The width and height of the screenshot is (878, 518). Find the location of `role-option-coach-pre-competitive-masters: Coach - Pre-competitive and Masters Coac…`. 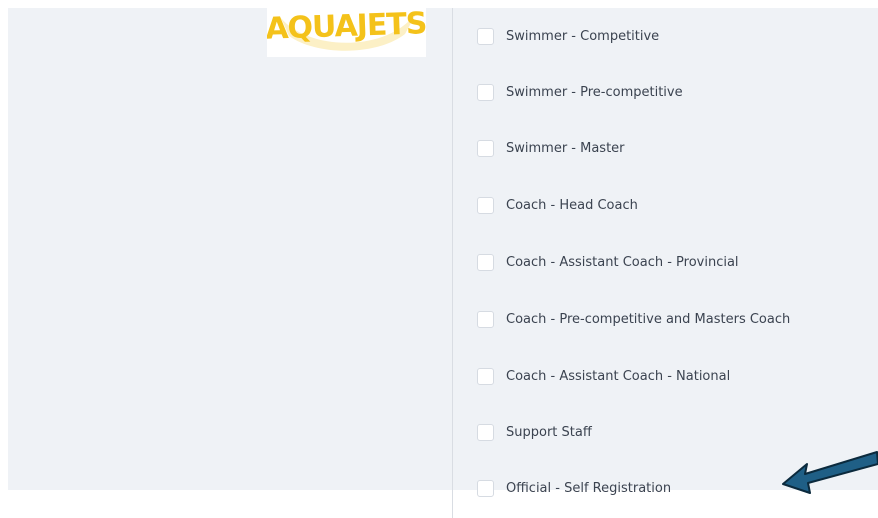

role-option-coach-pre-competitive-masters: Coach - Pre-competitive and Masters Coac… is located at coordinates (633, 319).